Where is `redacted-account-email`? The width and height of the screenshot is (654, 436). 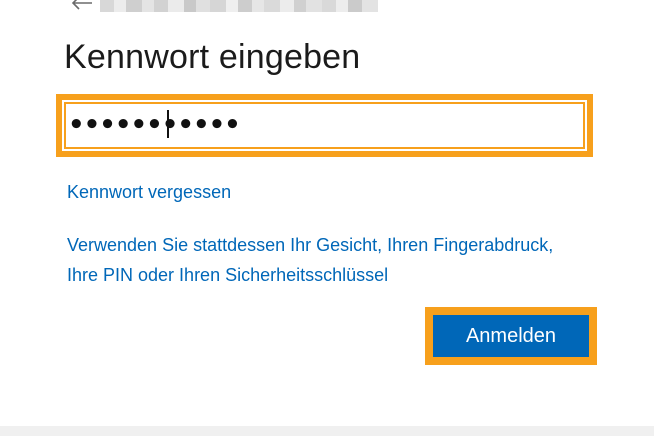 redacted-account-email is located at coordinates (239, 6).